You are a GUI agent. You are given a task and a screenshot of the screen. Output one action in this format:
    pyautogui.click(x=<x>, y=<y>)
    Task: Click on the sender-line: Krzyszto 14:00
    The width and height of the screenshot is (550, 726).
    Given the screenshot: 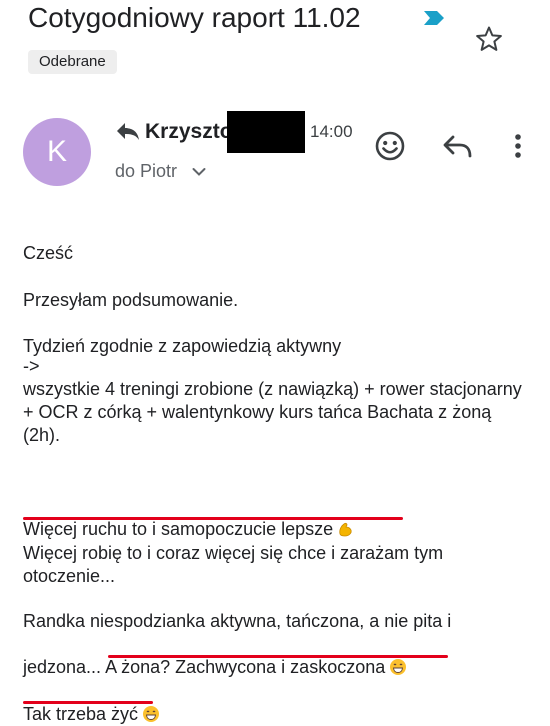 What is the action you would take?
    pyautogui.click(x=245, y=132)
    